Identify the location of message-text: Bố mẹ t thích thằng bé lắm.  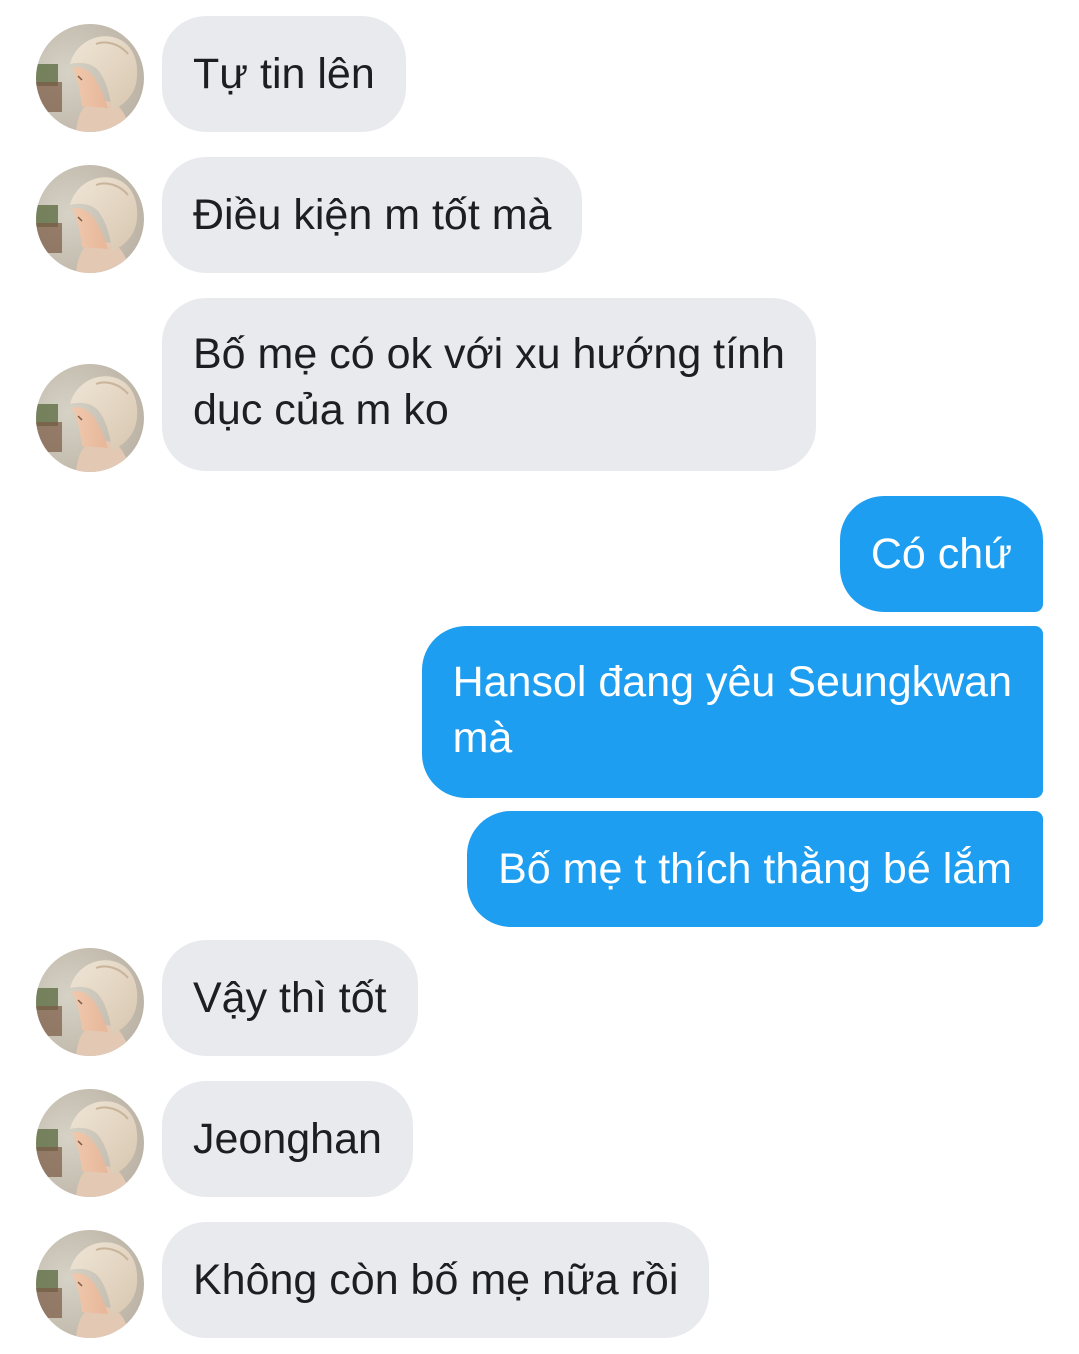
(755, 869).